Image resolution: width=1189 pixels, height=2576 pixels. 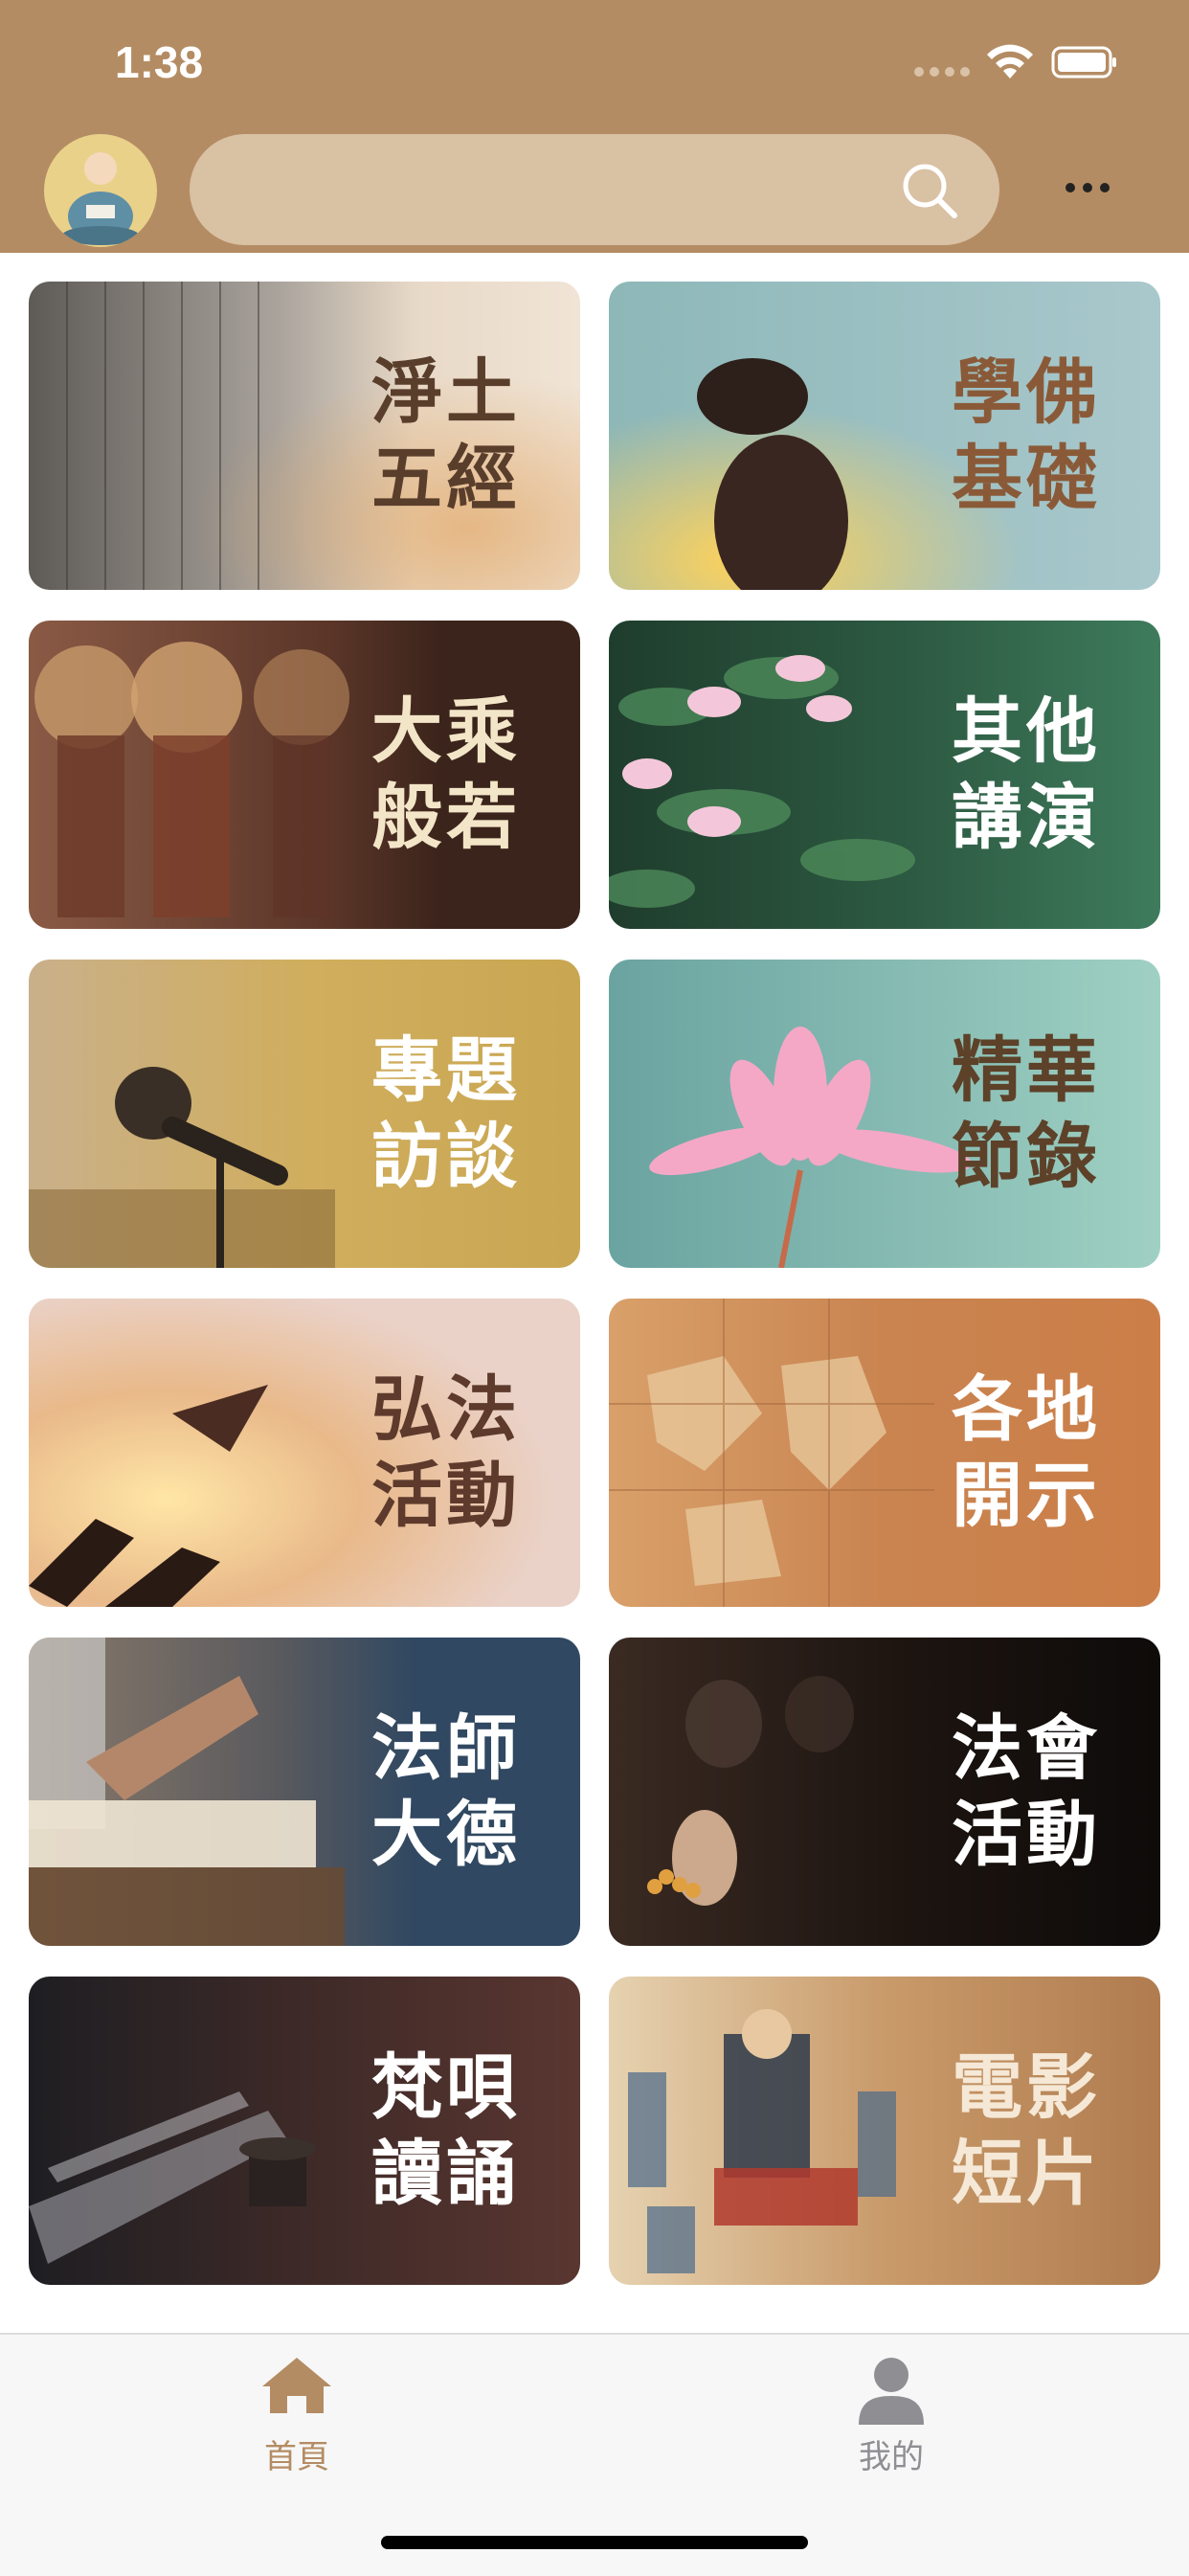 What do you see at coordinates (446, 1157) in the screenshot?
I see `tile-label-line2: 訪談` at bounding box center [446, 1157].